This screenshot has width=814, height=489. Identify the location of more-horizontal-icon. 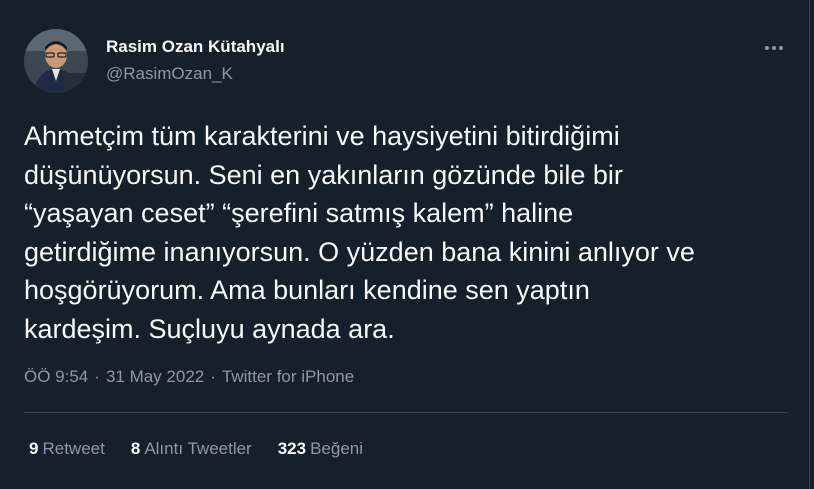
(767, 48).